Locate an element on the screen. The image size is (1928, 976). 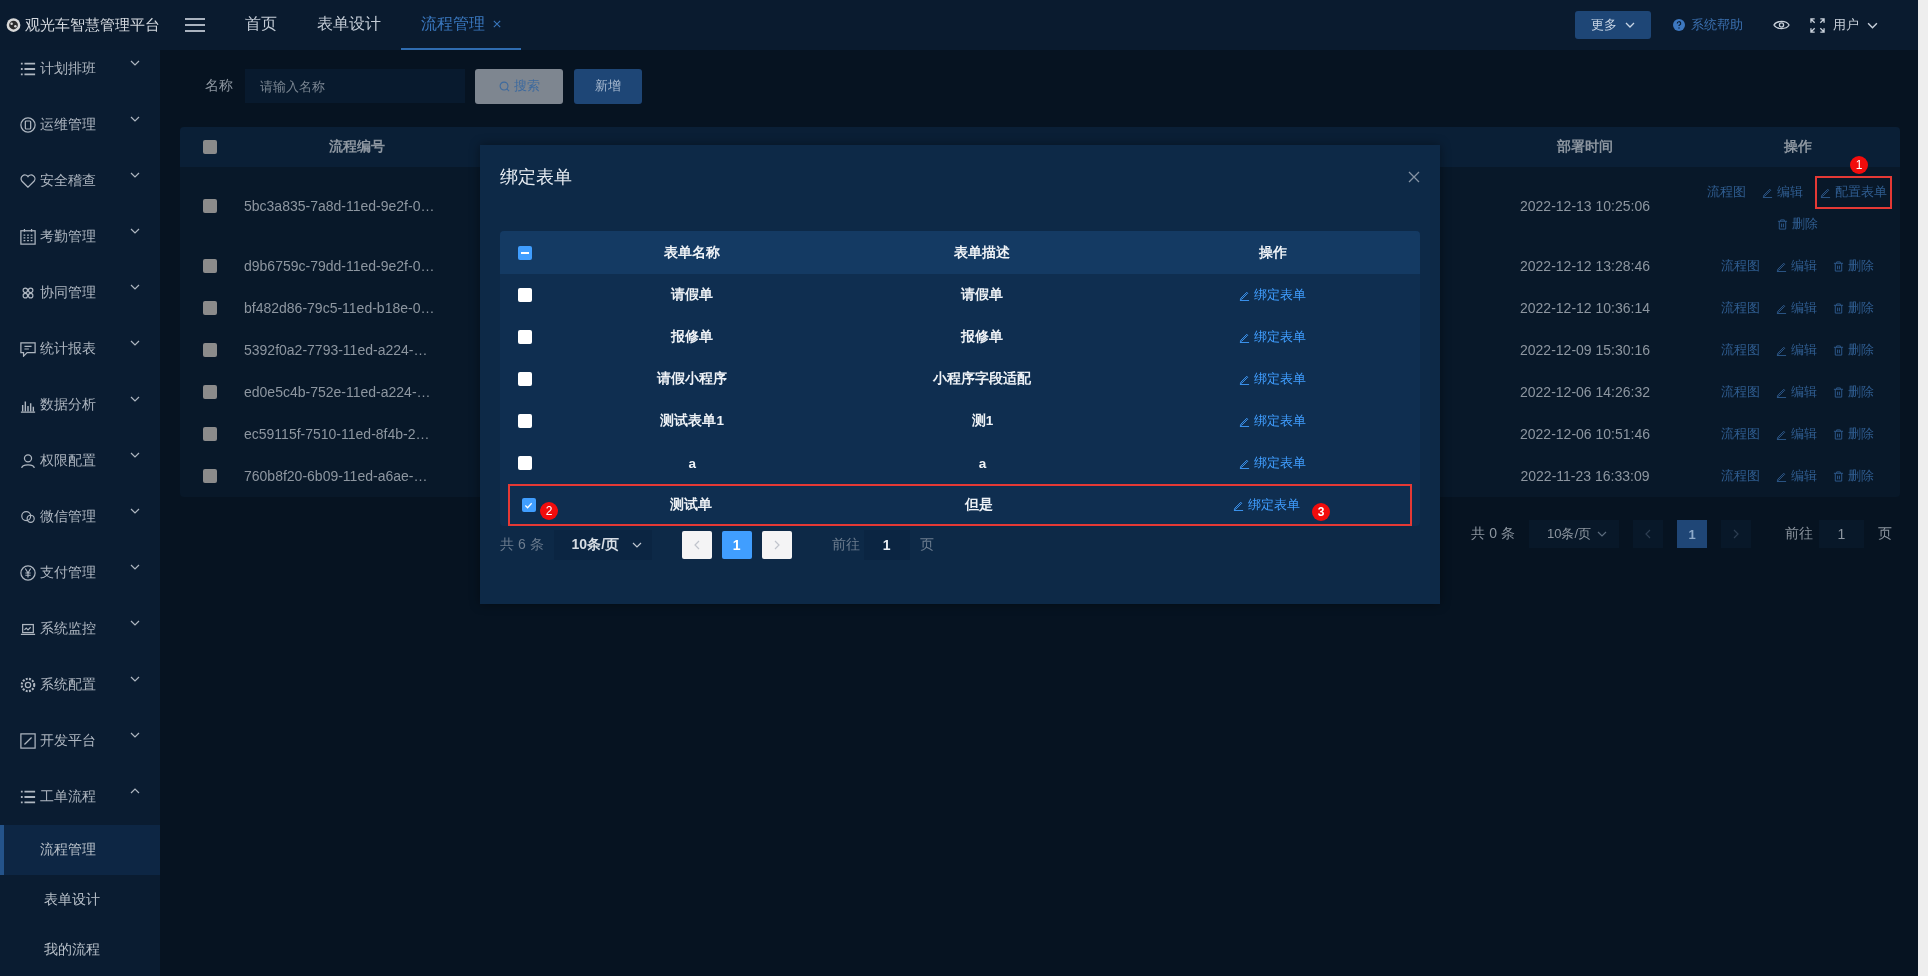
tab: 首页 is located at coordinates (261, 25).